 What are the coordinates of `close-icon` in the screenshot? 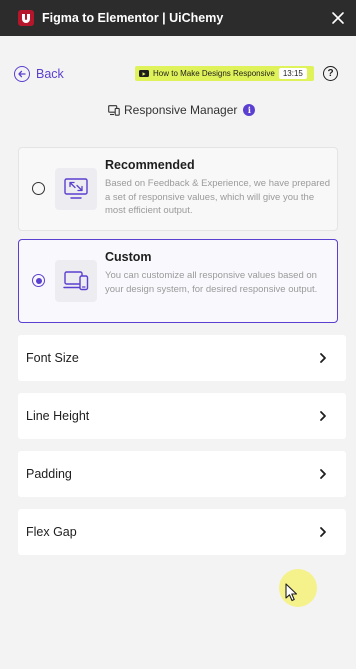 It's located at (338, 18).